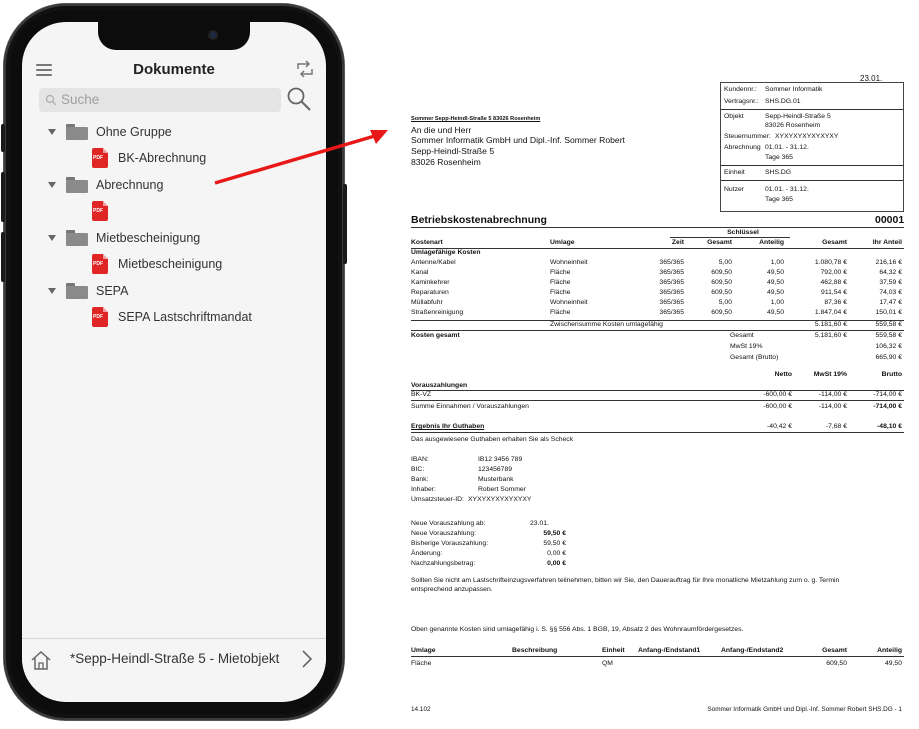 The height and width of the screenshot is (729, 919). Describe the element at coordinates (441, 130) in the screenshot. I see `address-line: An die und Herr` at that location.